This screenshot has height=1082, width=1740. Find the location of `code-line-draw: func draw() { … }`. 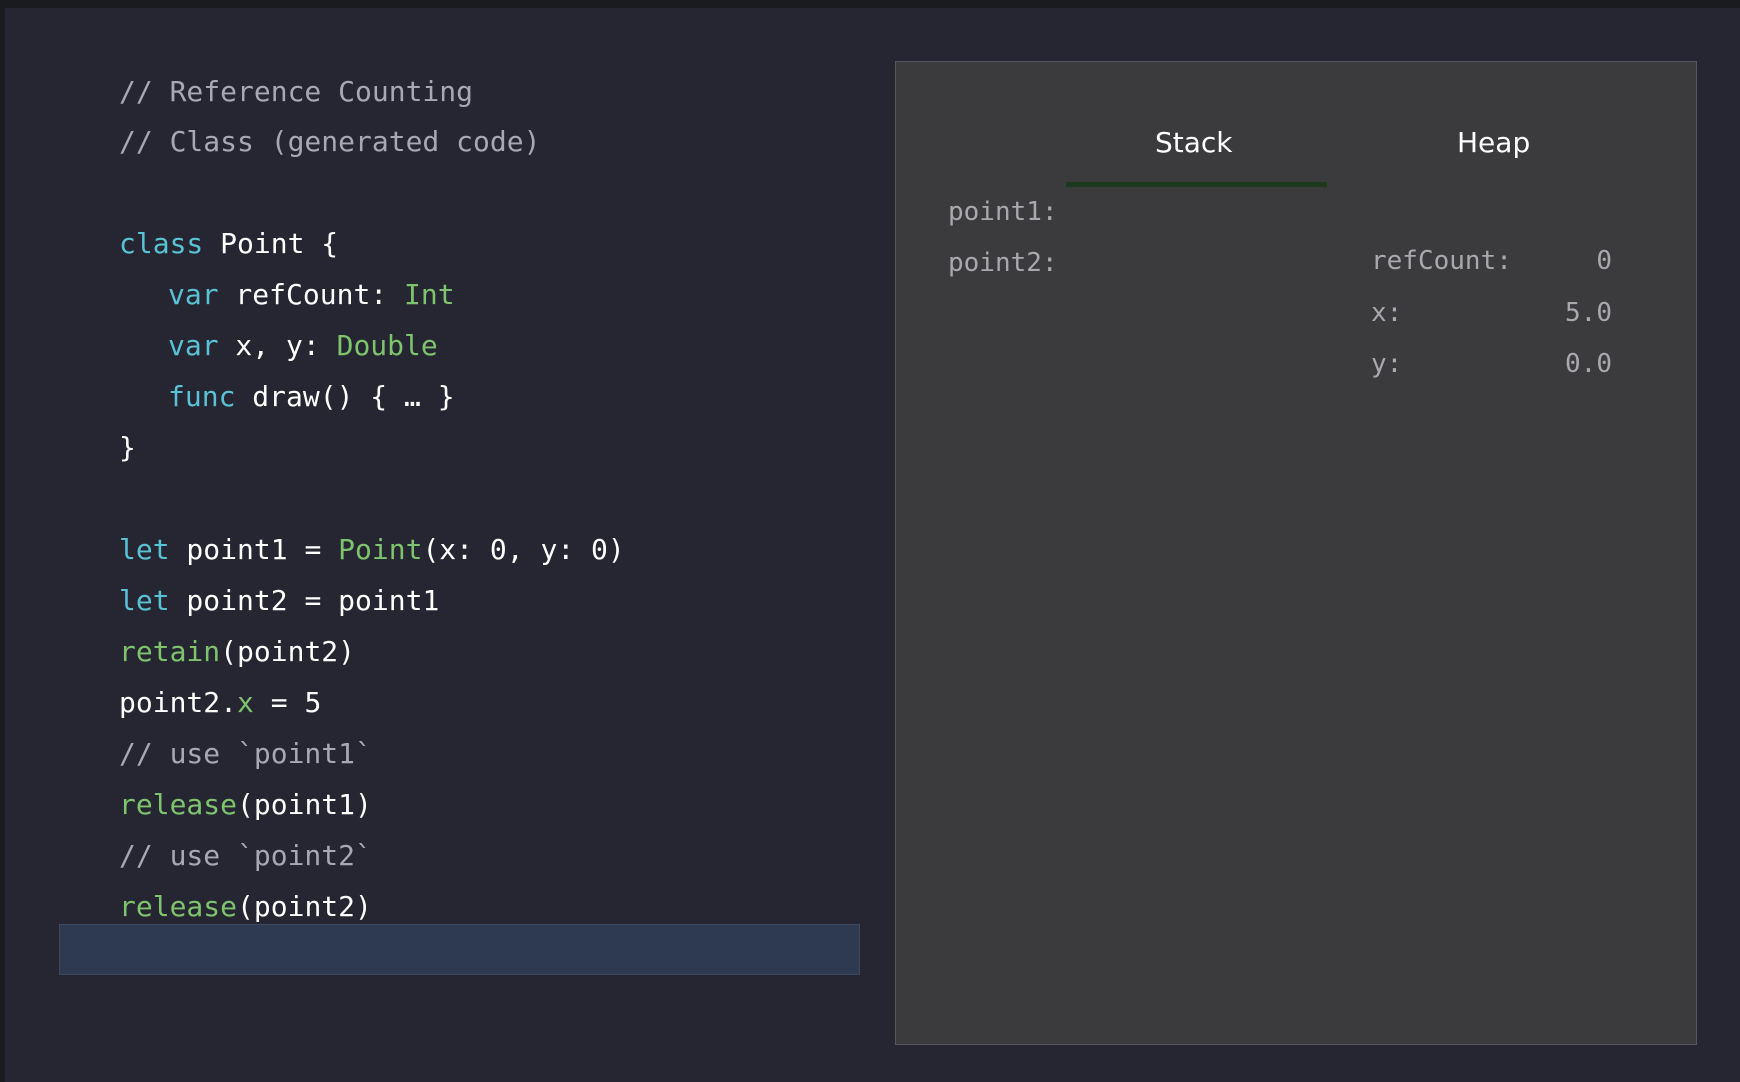

code-line-draw: func draw() { … } is located at coordinates (311, 397).